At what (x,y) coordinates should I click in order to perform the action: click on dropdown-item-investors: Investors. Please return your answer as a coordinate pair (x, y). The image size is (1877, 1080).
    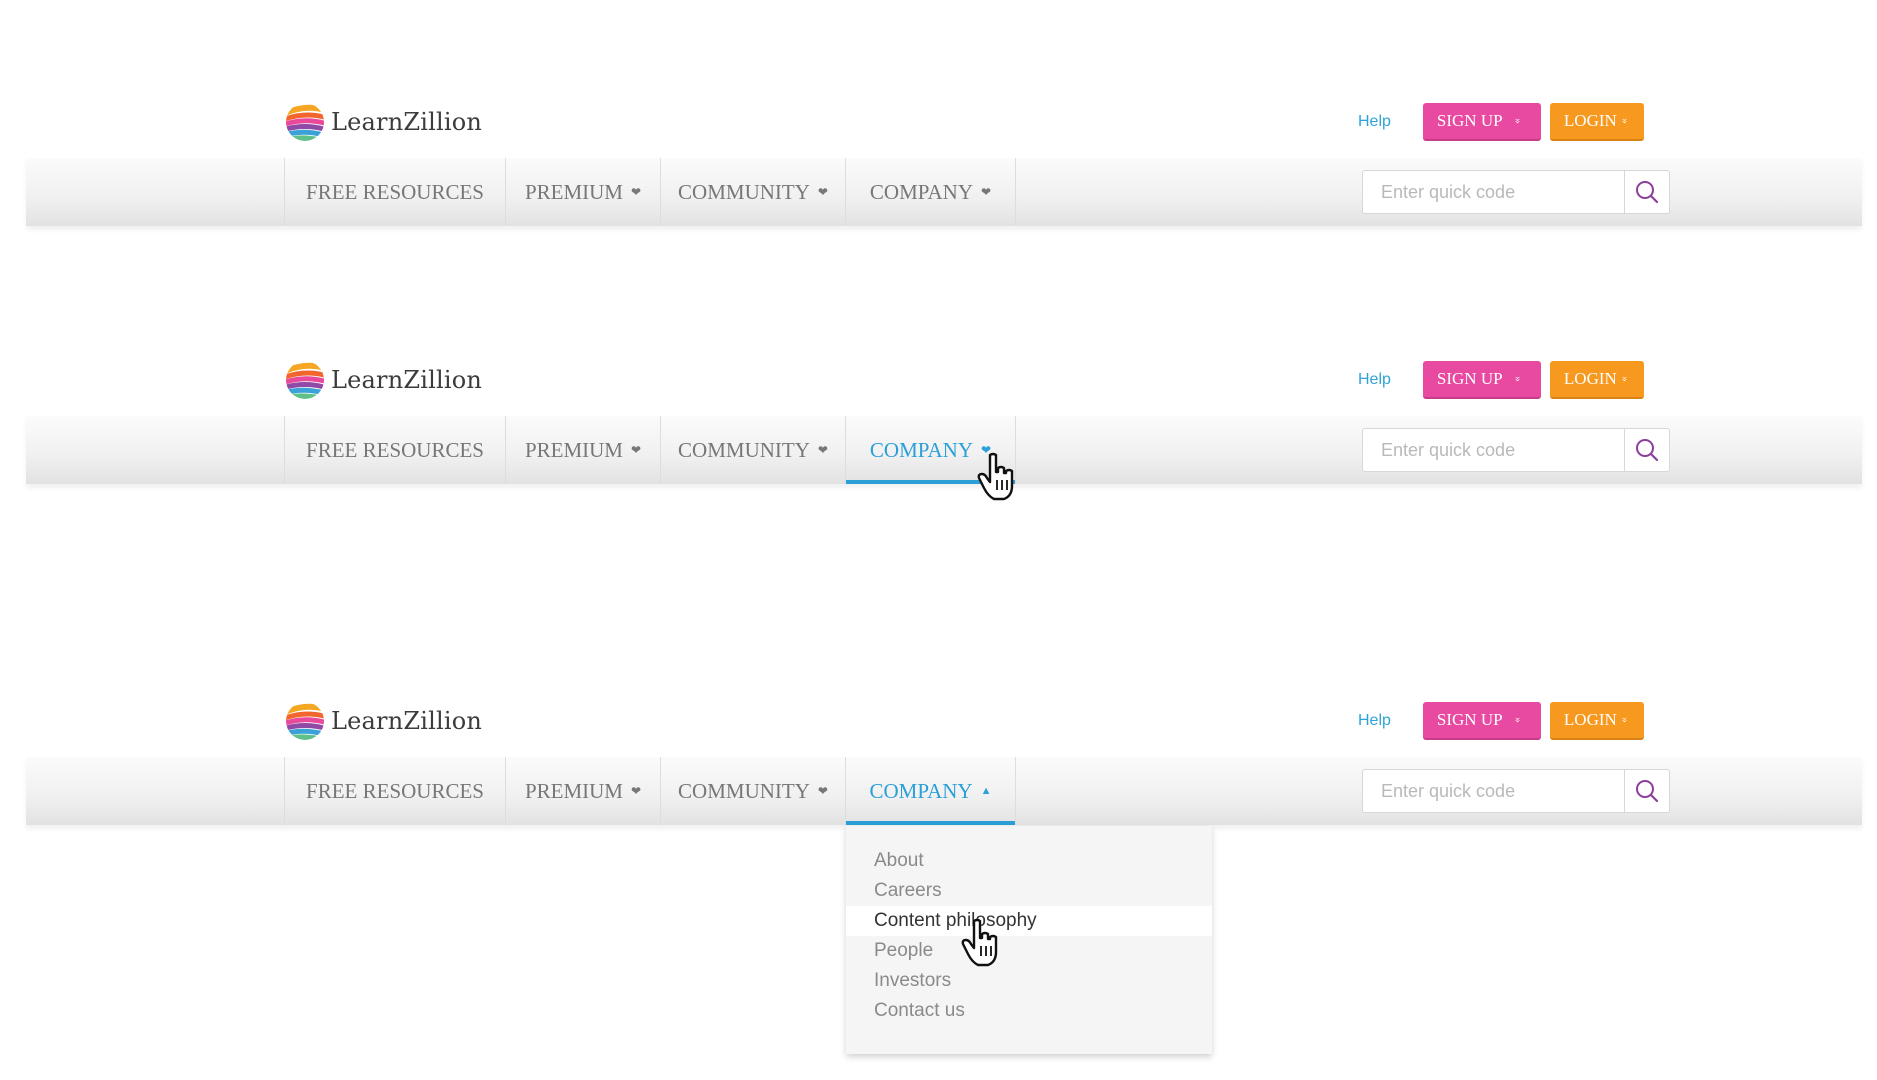
    Looking at the image, I should click on (1029, 981).